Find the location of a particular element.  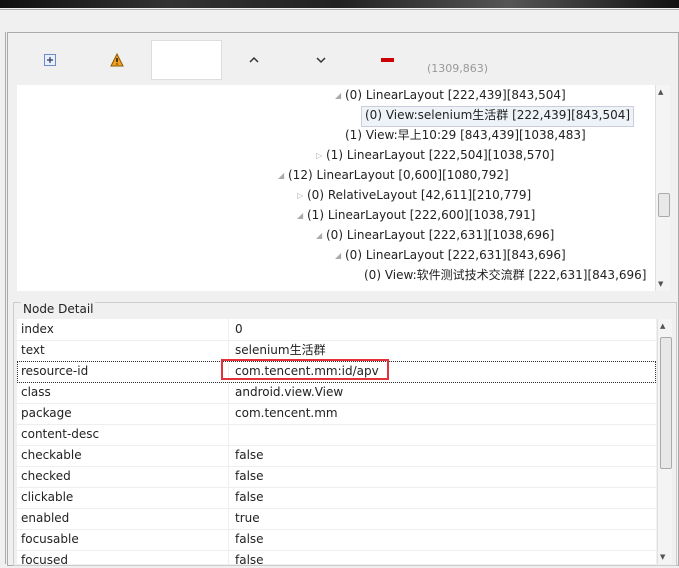

detail-row: content-desc is located at coordinates (336, 435).